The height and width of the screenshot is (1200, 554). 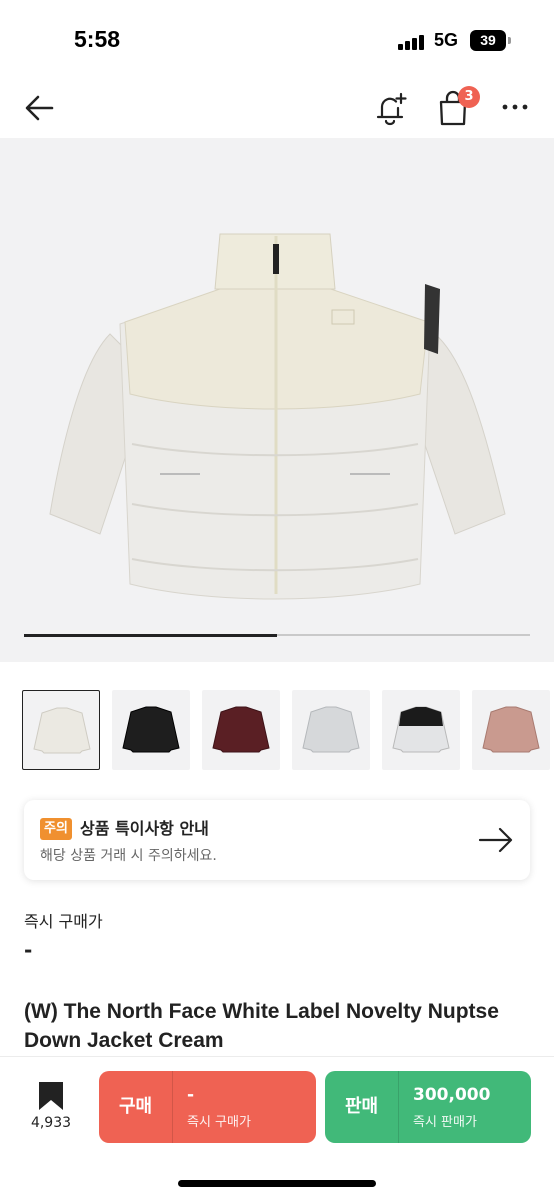 I want to click on thumbnail-pink, so click(x=511, y=730).